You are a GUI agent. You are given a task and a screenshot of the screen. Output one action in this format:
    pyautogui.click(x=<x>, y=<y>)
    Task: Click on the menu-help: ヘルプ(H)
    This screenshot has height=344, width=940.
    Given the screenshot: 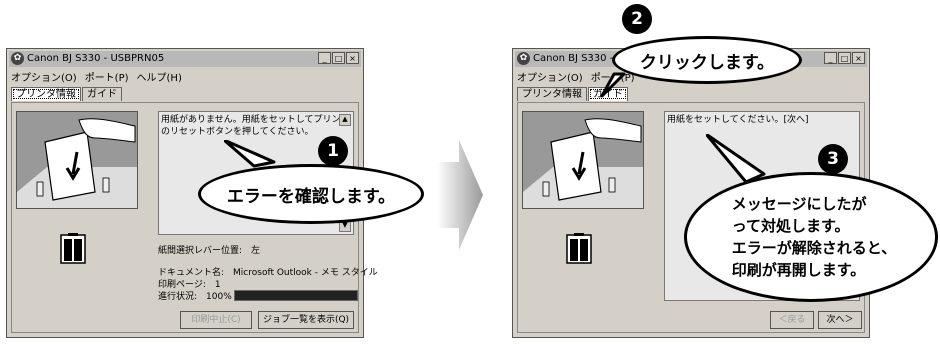 What is the action you would take?
    pyautogui.click(x=159, y=76)
    